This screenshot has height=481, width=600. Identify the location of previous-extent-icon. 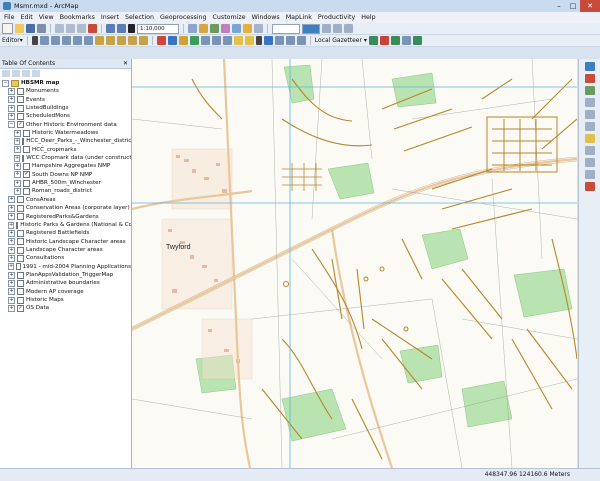
(216, 40).